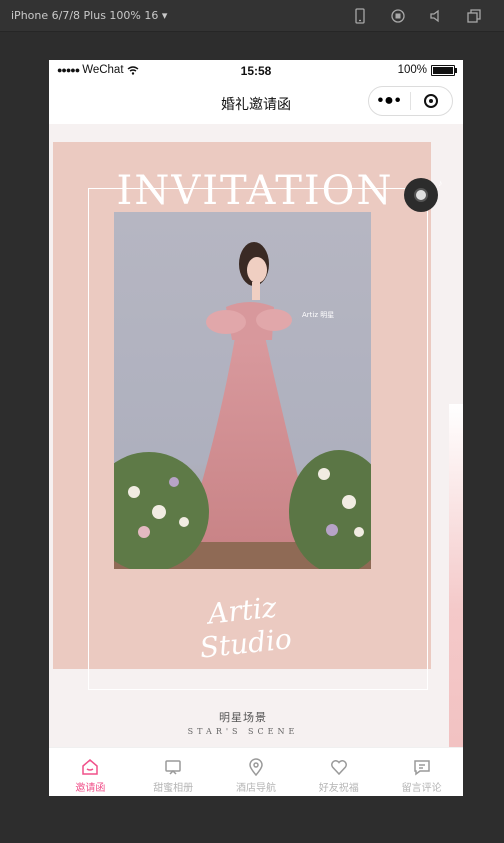 This screenshot has height=843, width=504. What do you see at coordinates (338, 768) in the screenshot?
I see `heart-icon` at bounding box center [338, 768].